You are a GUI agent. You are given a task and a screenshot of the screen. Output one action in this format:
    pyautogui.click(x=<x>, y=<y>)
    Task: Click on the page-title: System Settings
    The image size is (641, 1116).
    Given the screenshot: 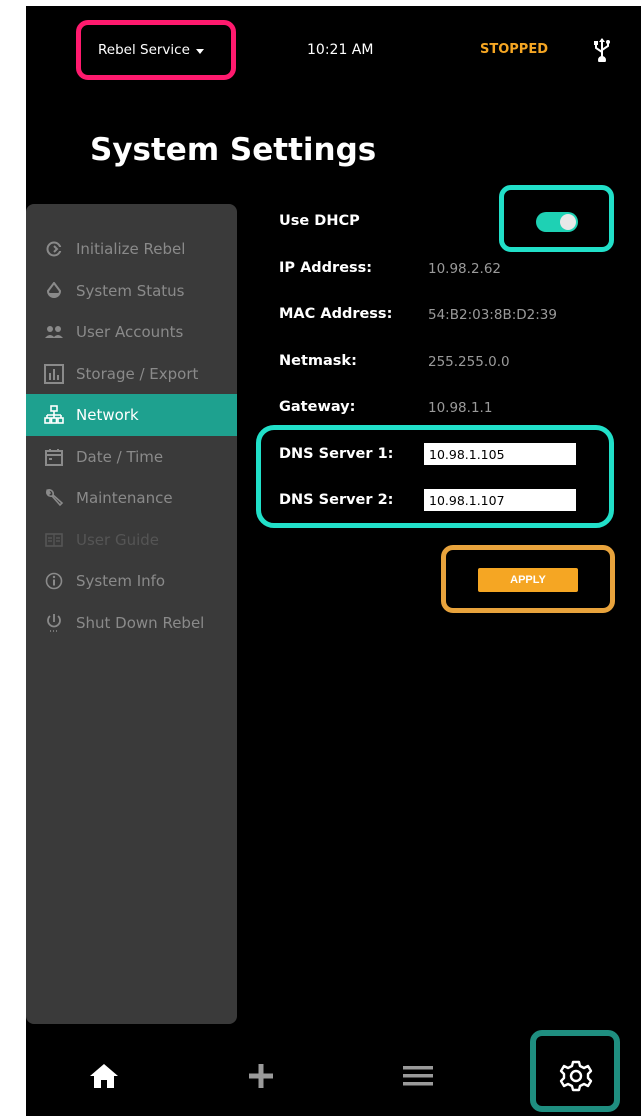 What is the action you would take?
    pyautogui.click(x=233, y=150)
    